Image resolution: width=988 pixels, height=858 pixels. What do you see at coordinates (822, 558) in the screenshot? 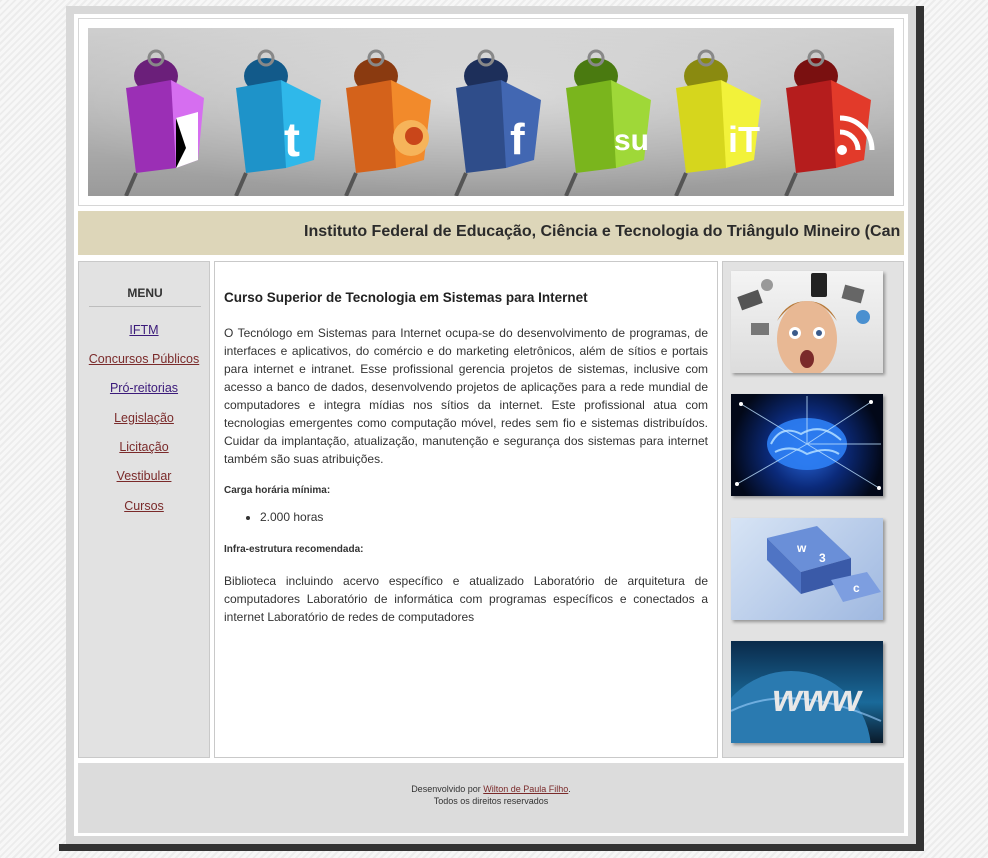
I see `svg-text: 3` at bounding box center [822, 558].